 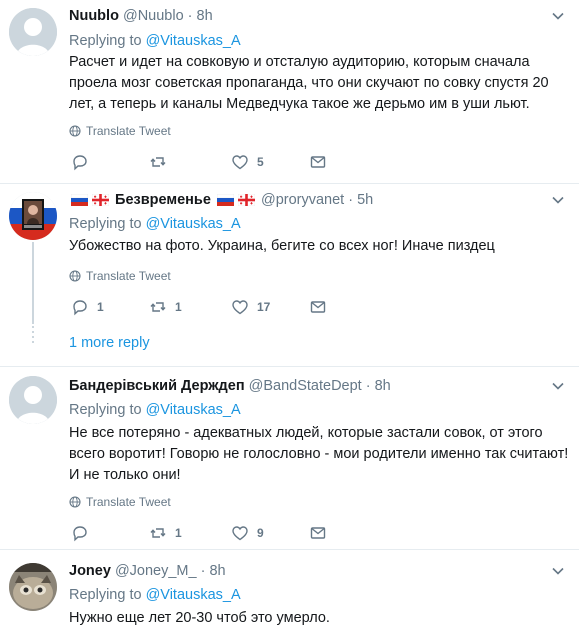 I want to click on tweet-header: Безвременье @proryvanet · 5h, so click(x=221, y=200).